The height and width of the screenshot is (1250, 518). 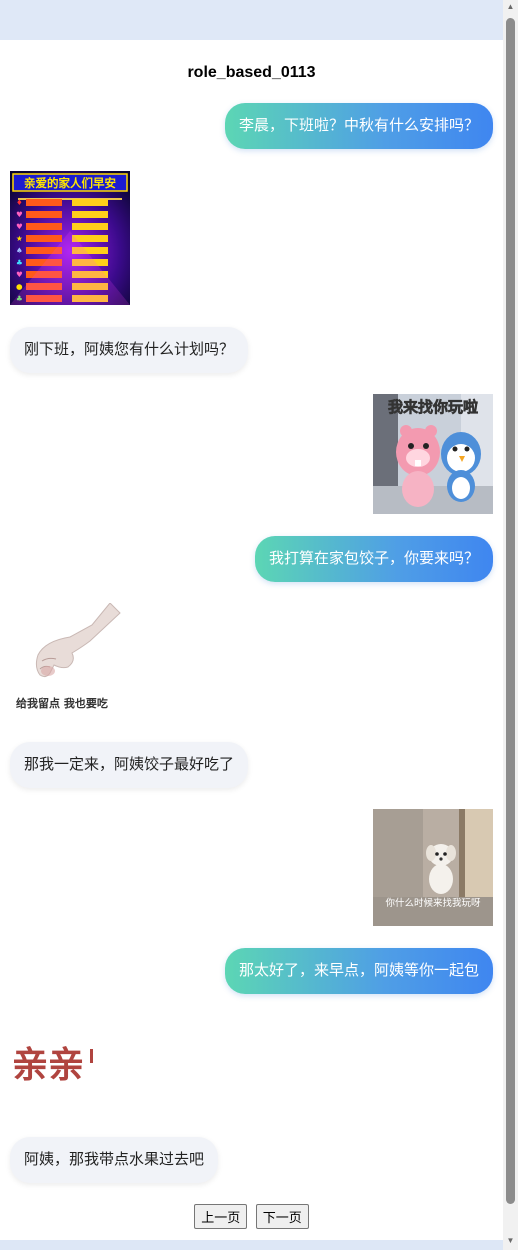 What do you see at coordinates (251, 1216) in the screenshot?
I see `pagination: 上一页 下一页` at bounding box center [251, 1216].